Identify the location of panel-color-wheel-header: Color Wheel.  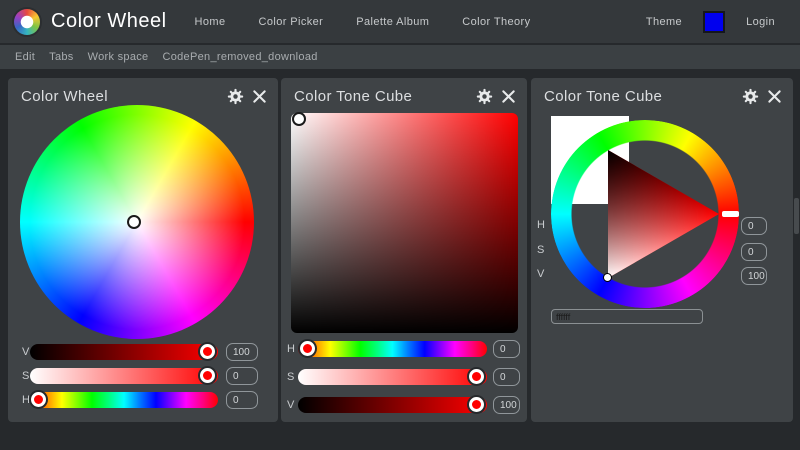
(143, 92).